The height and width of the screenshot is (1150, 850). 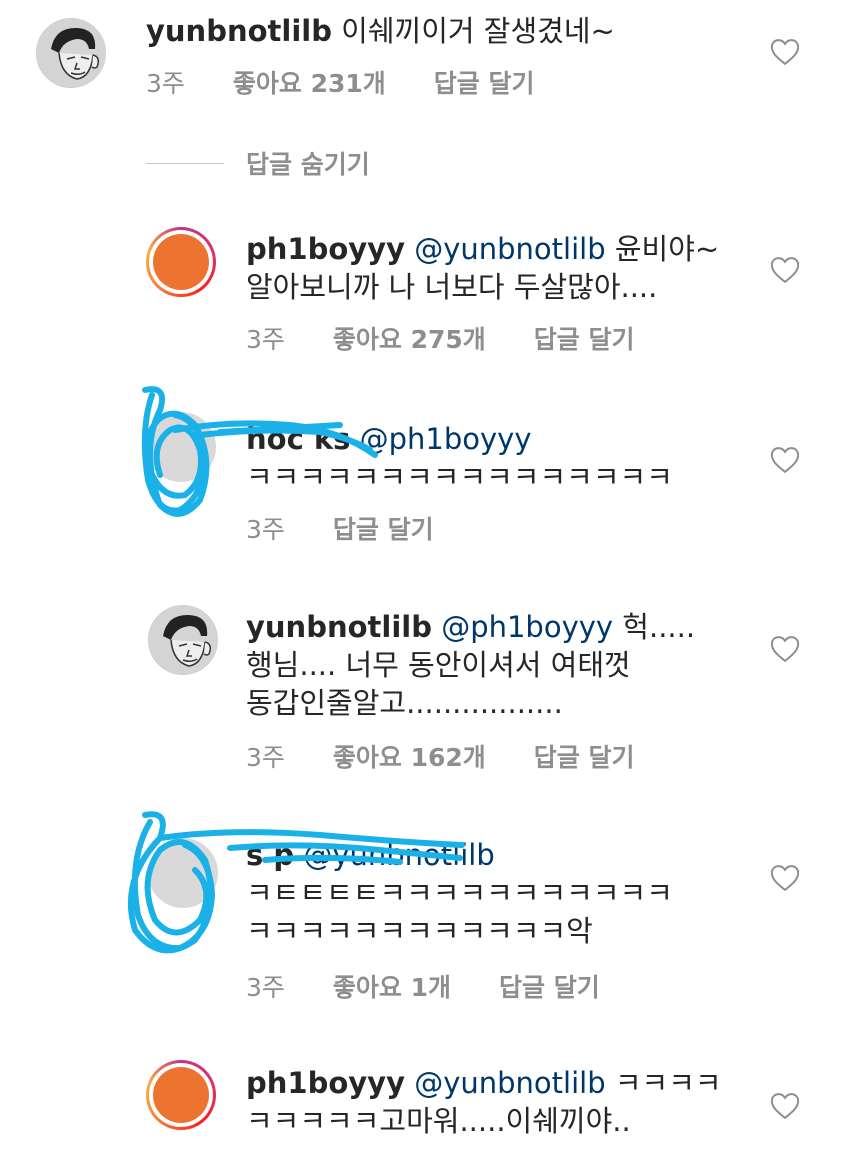 I want to click on comment-likes: 좋아요 275개, so click(x=409, y=338).